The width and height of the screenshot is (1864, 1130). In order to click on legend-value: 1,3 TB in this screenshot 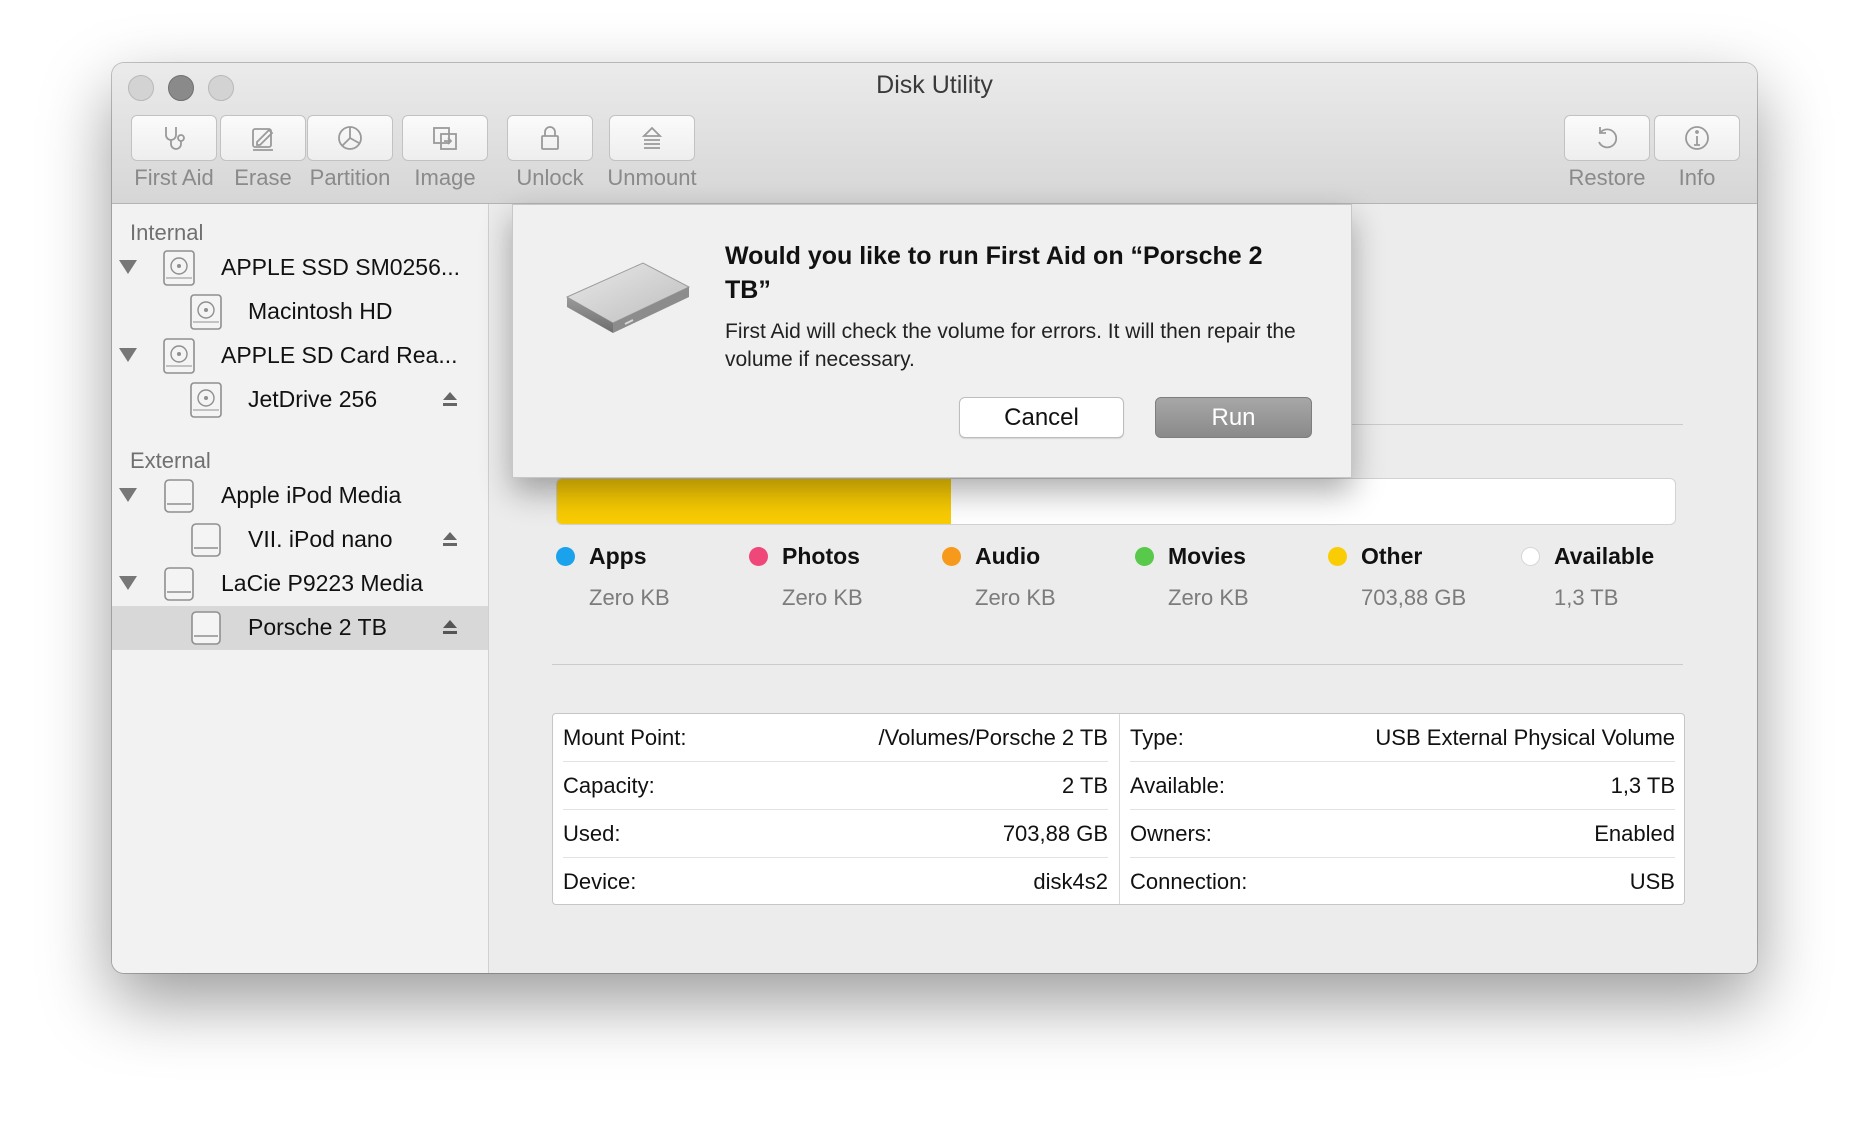, I will do `click(1586, 597)`.